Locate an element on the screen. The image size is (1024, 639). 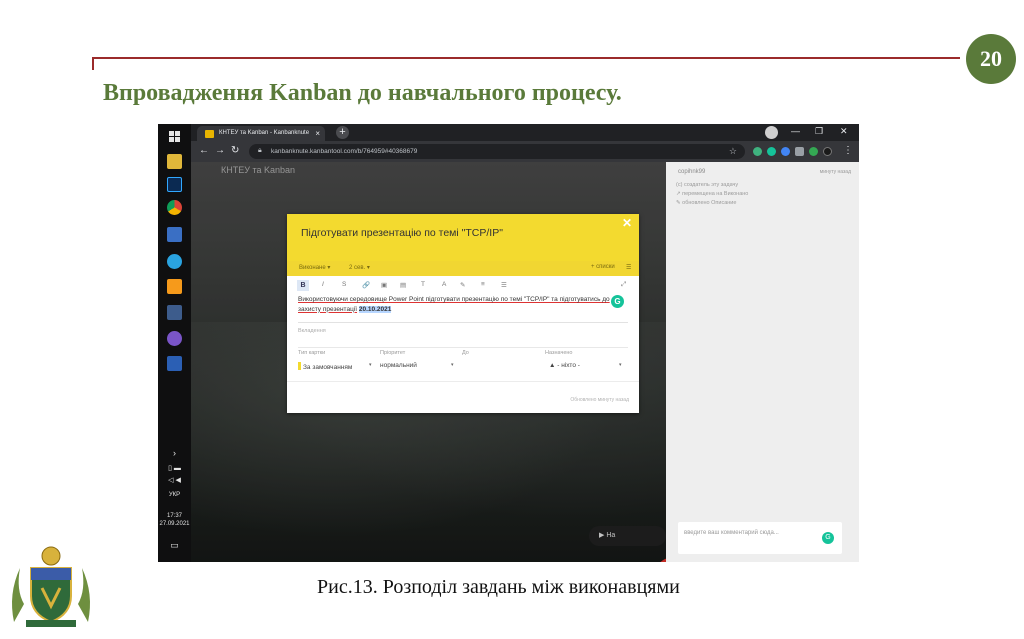
file-explorer-icon is located at coordinates (174, 161).